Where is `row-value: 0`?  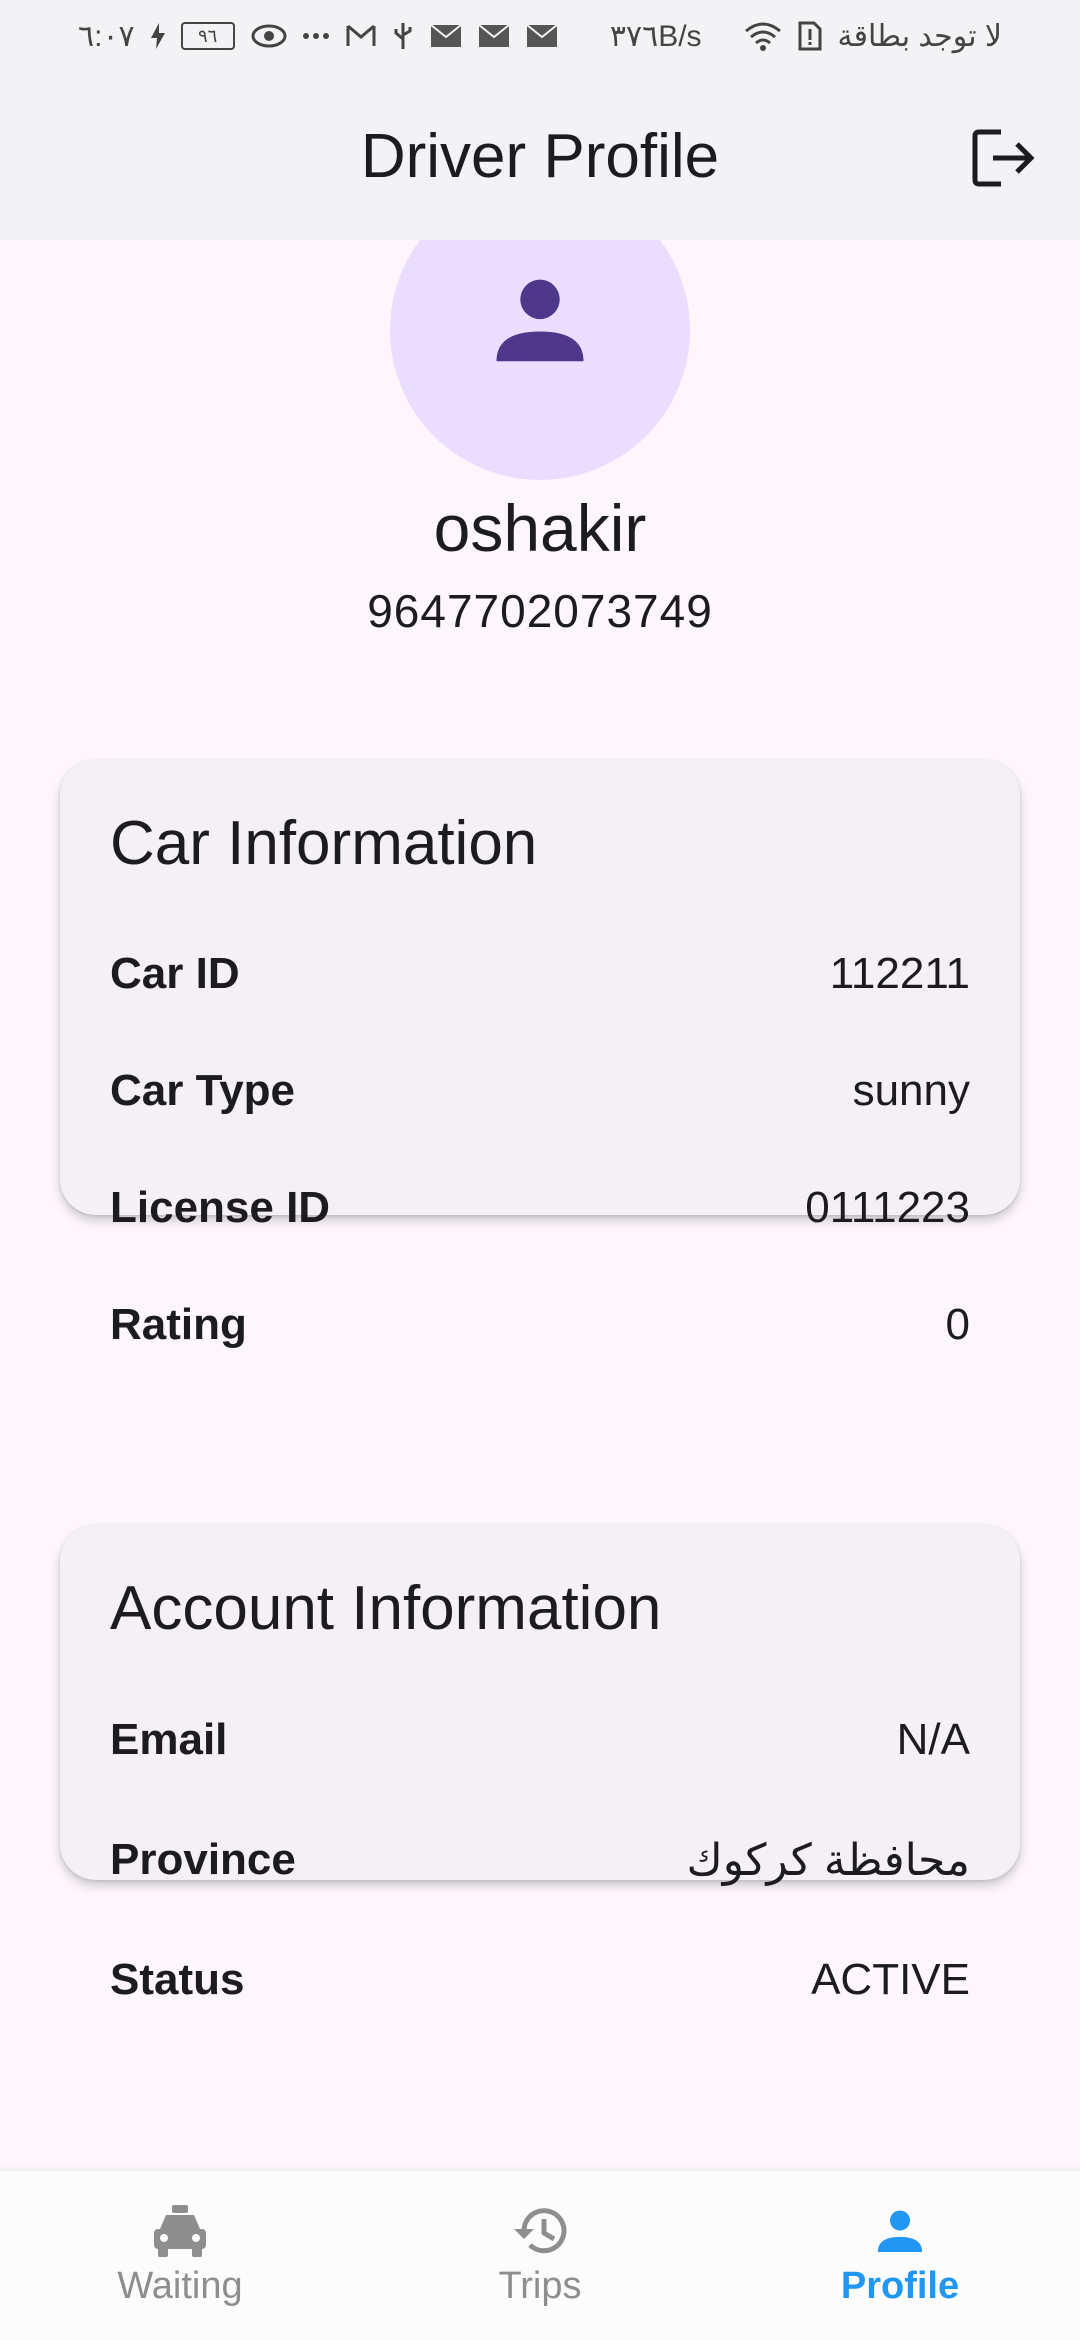 row-value: 0 is located at coordinates (957, 1324).